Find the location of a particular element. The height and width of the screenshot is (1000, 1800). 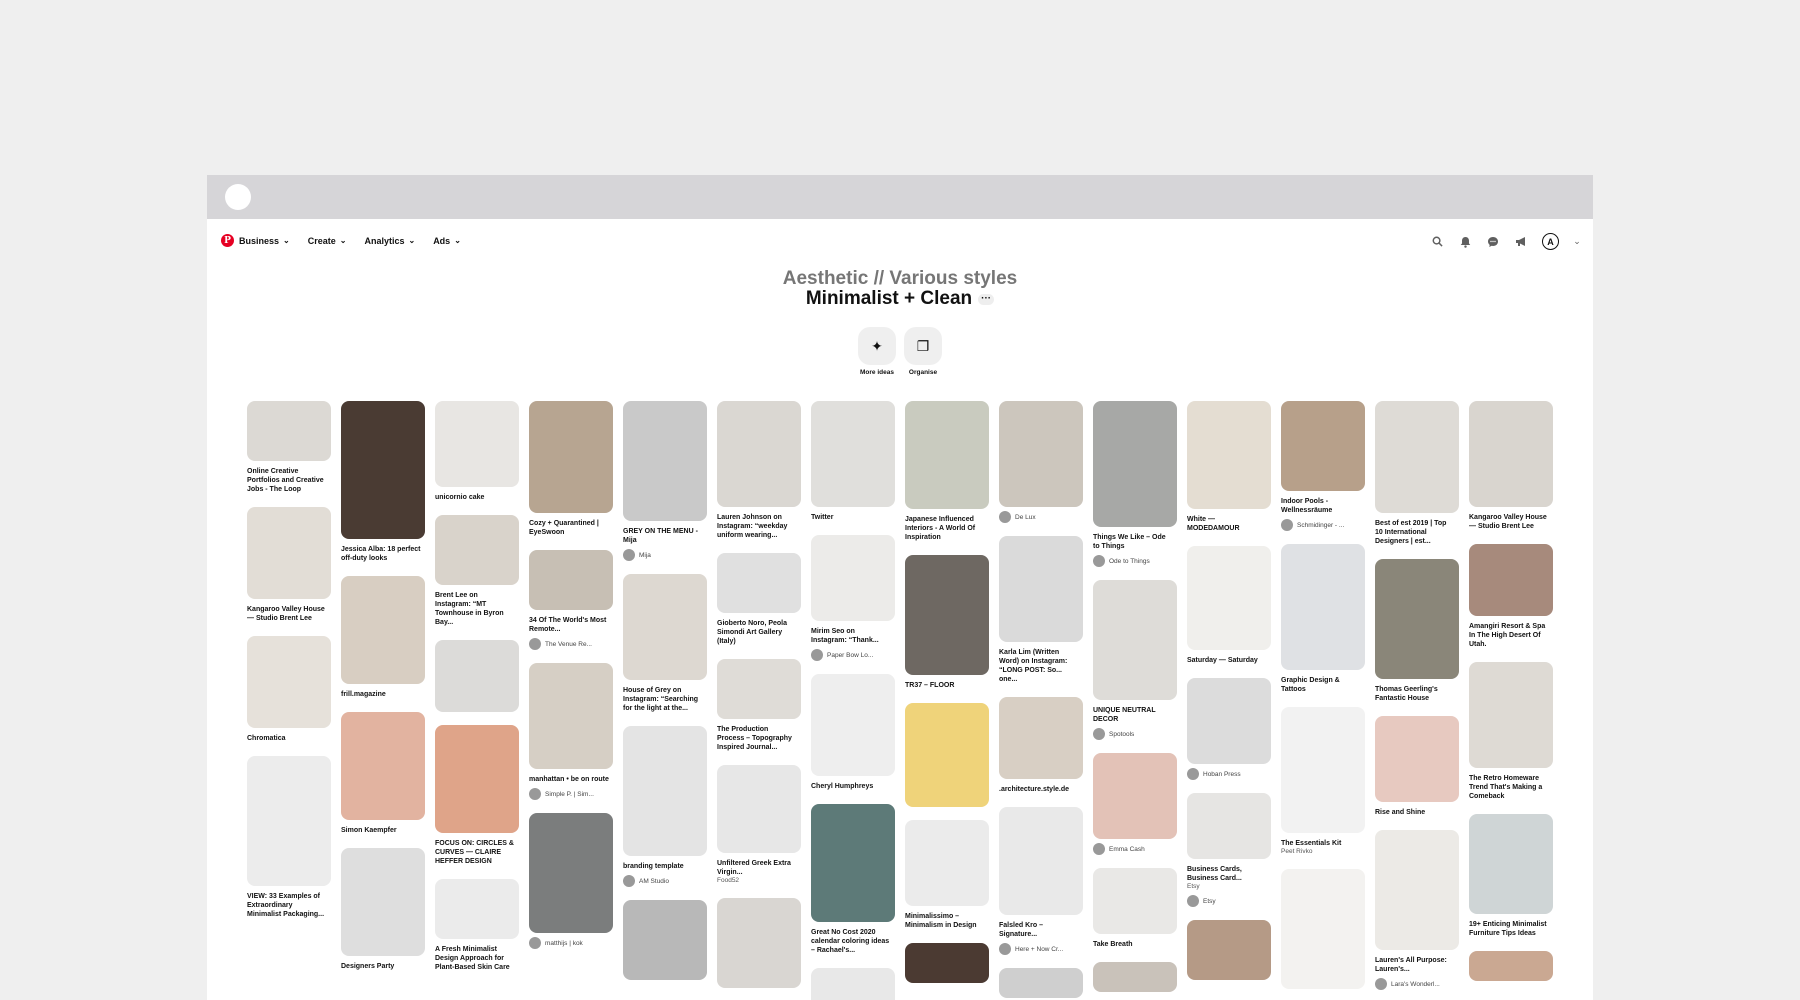

pin-card: Cheryl Humphreys is located at coordinates (853, 732).